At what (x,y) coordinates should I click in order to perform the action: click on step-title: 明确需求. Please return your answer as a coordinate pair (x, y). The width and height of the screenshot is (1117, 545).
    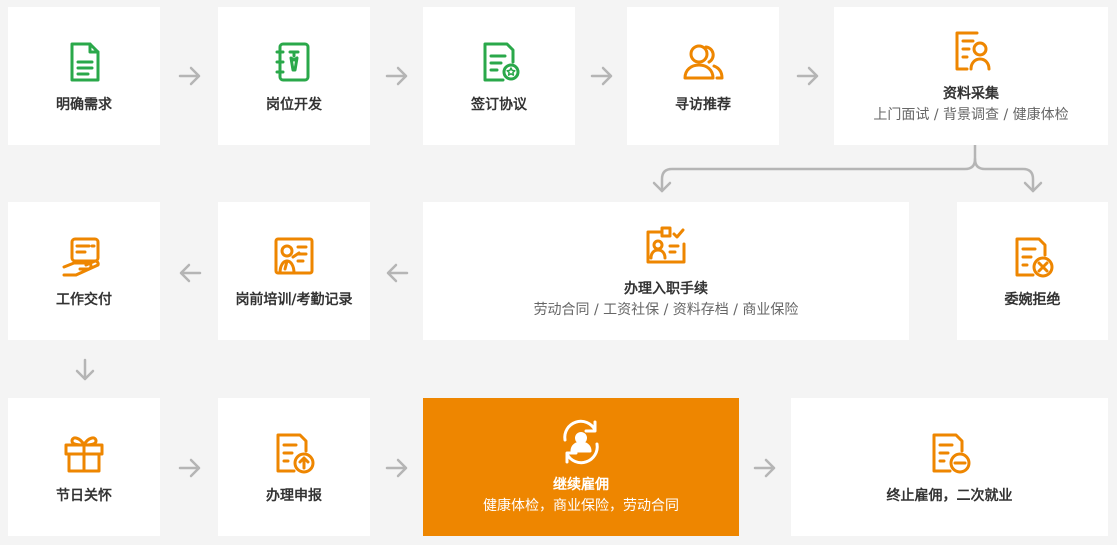
    Looking at the image, I should click on (84, 105).